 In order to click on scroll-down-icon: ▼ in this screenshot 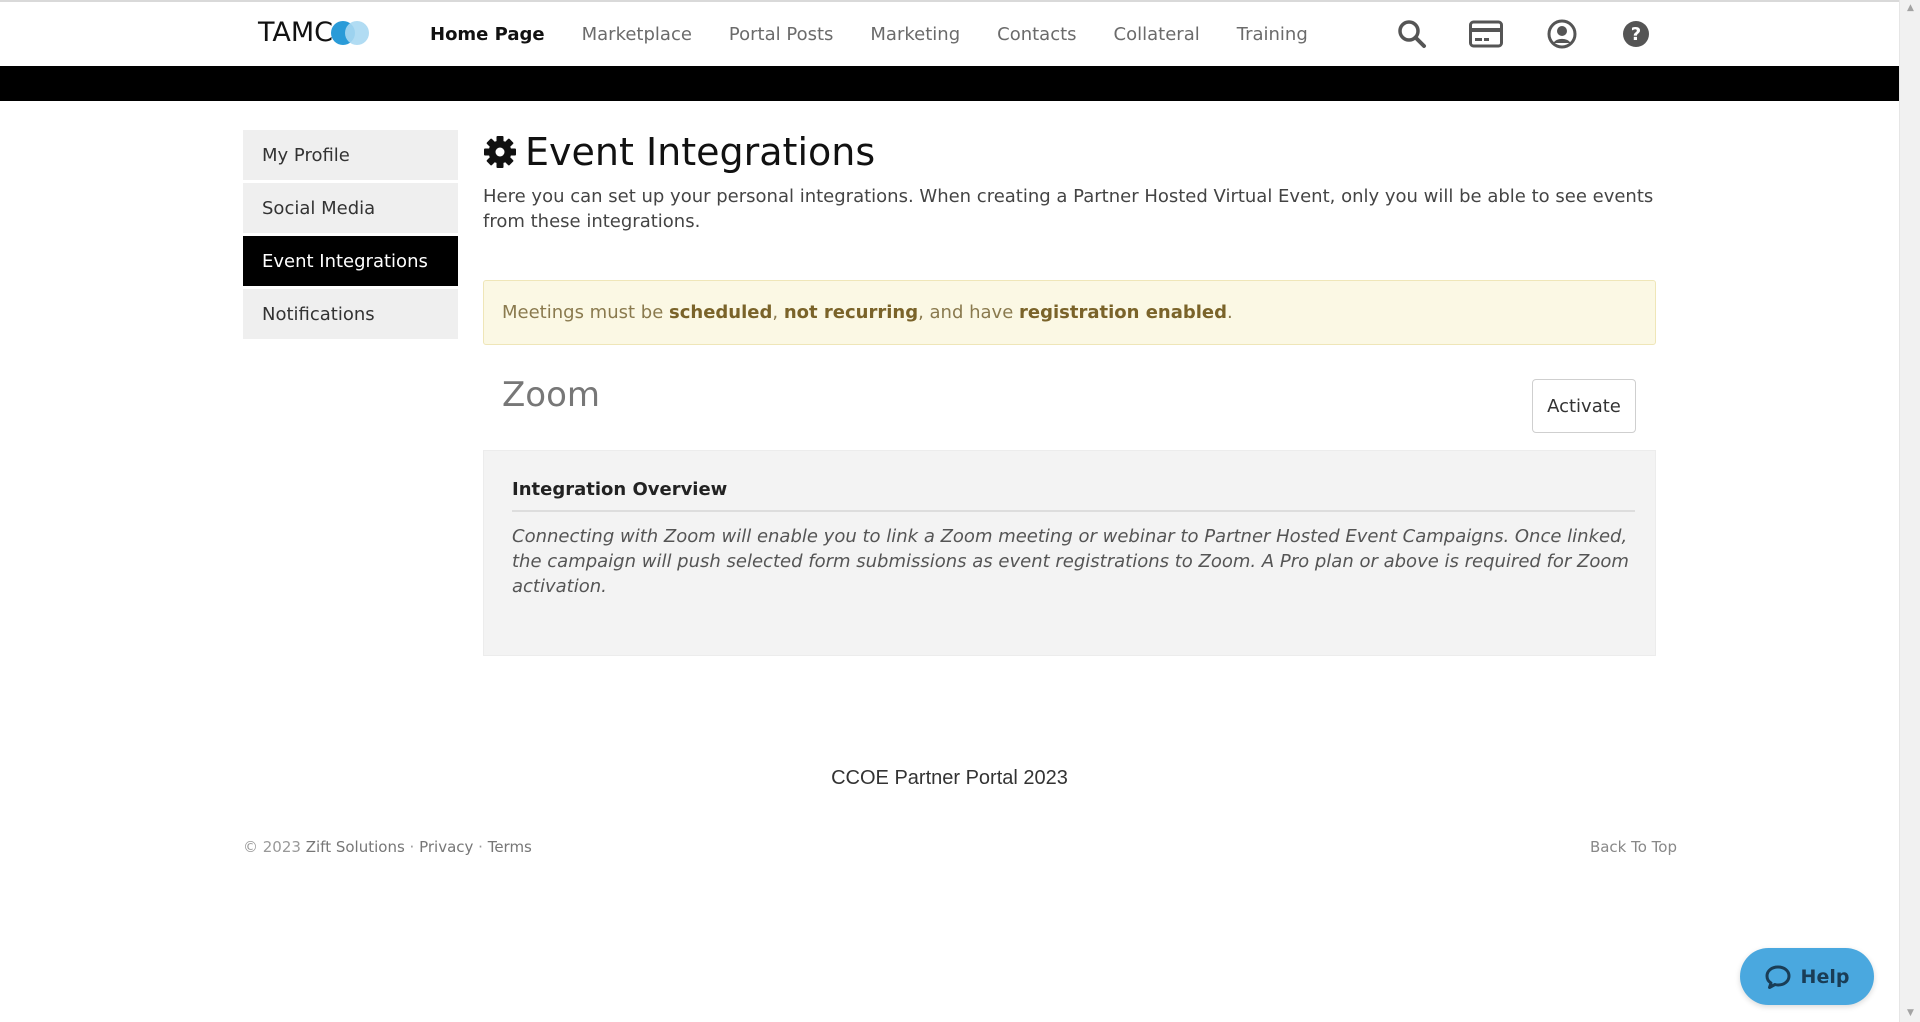, I will do `click(1910, 1013)`.